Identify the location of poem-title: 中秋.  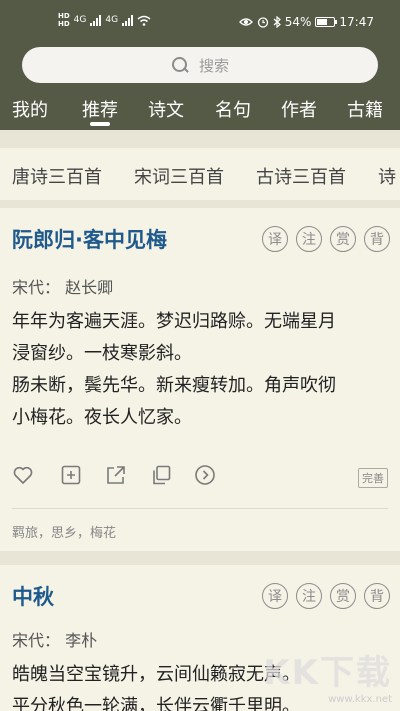
(33, 596).